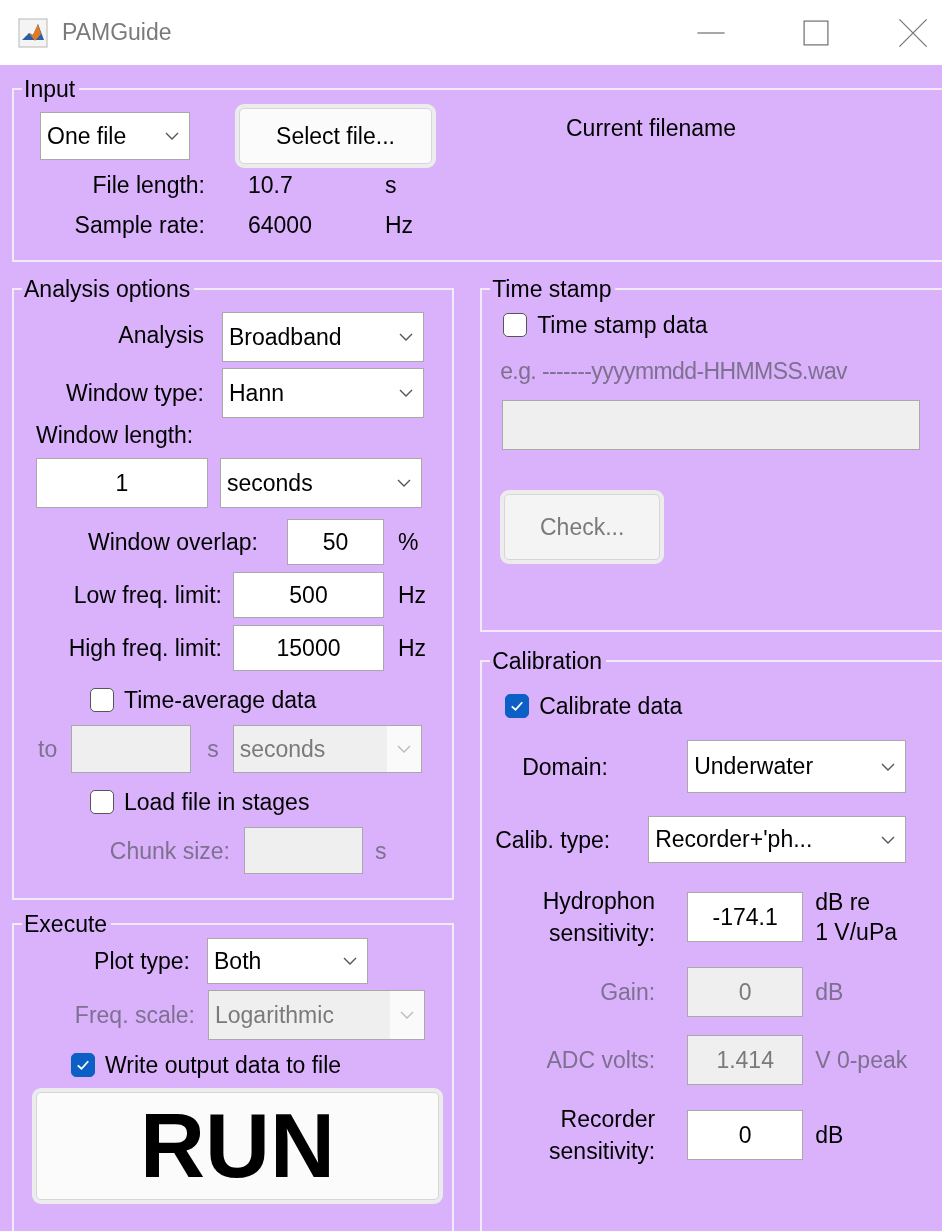 This screenshot has width=942, height=1231. Describe the element at coordinates (308, 595) in the screenshot. I see `input-field: 500` at that location.